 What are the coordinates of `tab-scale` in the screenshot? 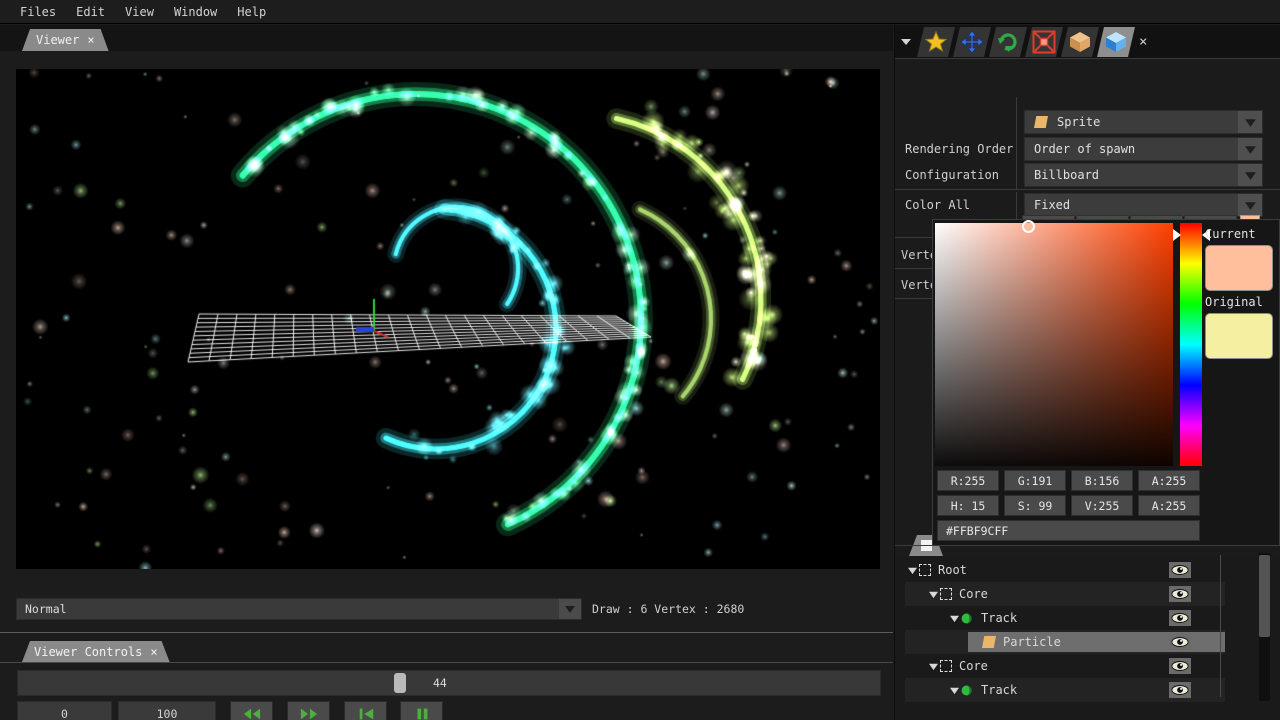 It's located at (1044, 42).